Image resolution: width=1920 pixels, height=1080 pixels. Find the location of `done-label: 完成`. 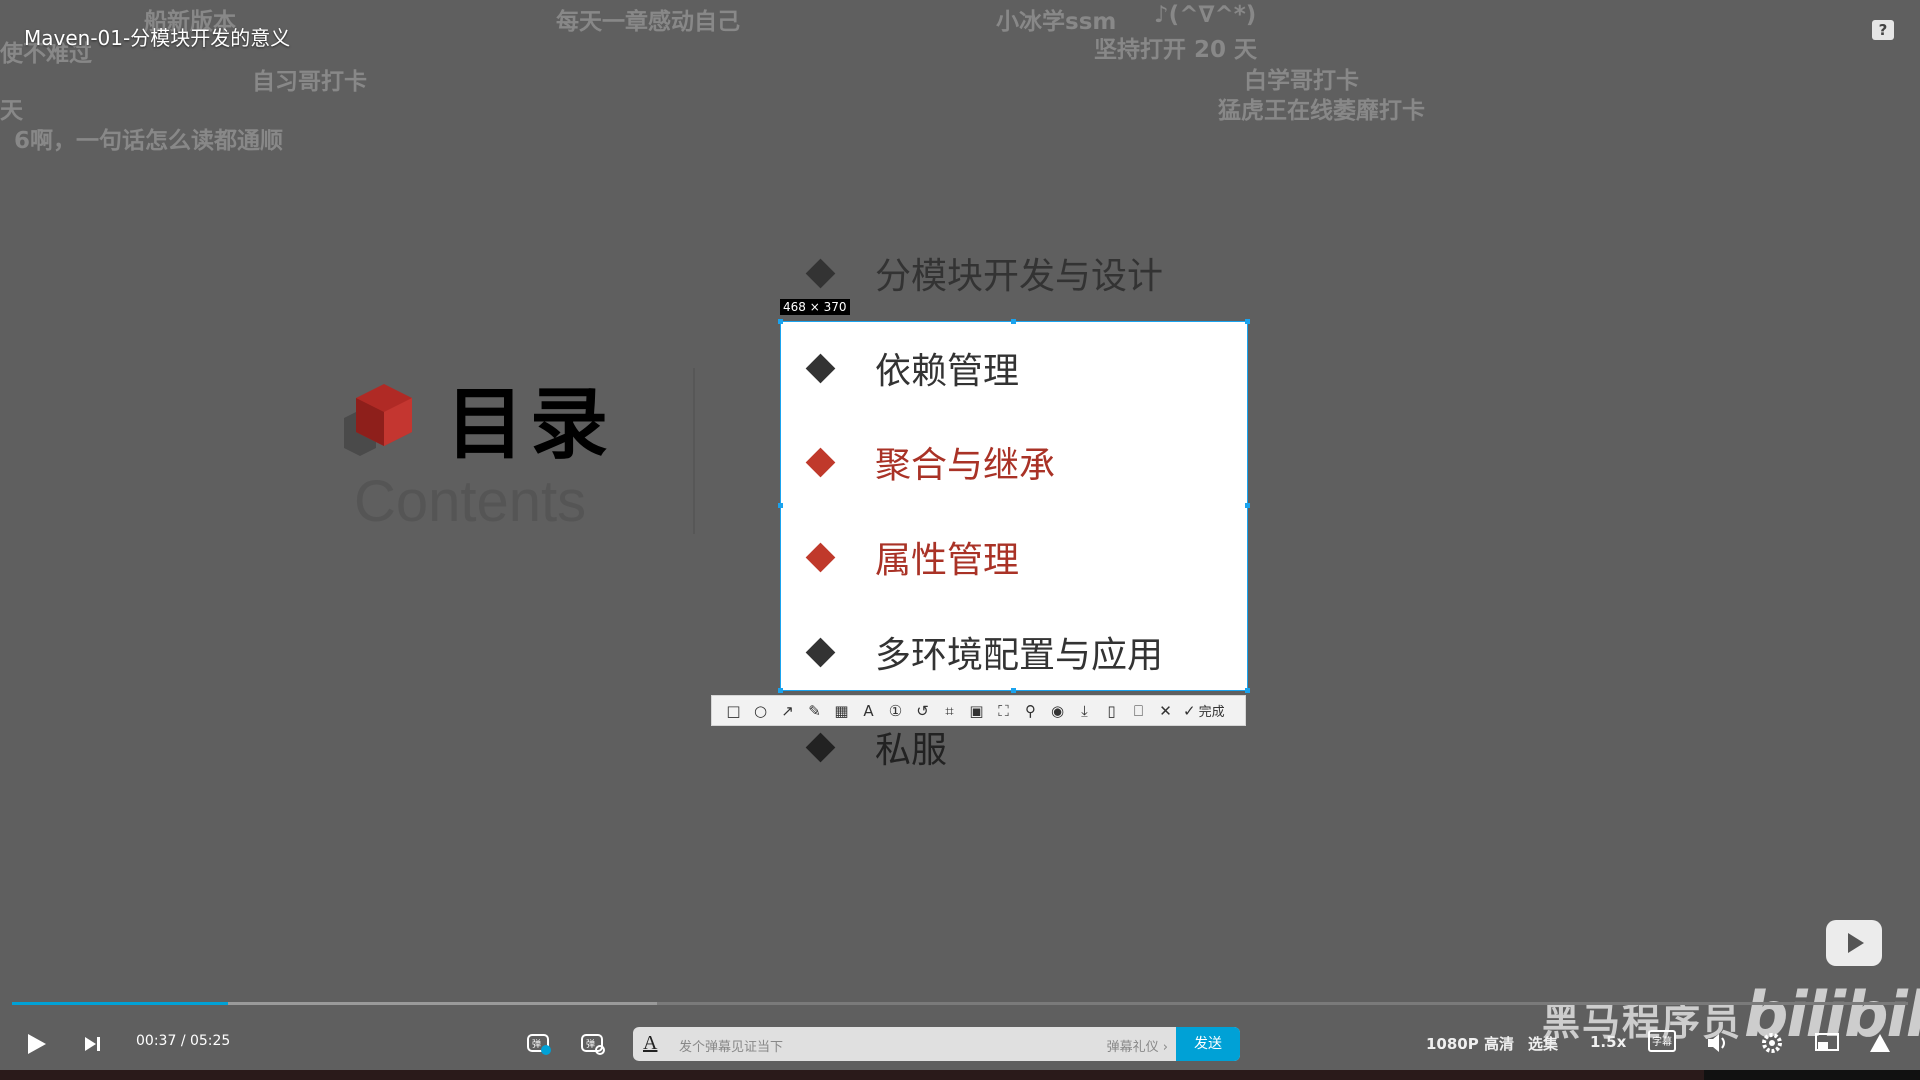

done-label: 完成 is located at coordinates (1211, 712).